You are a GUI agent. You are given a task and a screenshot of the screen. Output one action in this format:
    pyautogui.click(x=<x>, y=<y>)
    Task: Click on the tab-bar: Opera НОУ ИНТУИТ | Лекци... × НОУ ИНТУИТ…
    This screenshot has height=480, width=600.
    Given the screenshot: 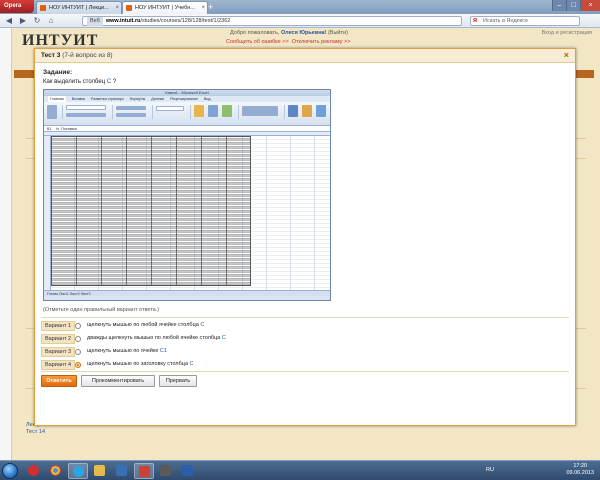 What is the action you would take?
    pyautogui.click(x=300, y=7)
    